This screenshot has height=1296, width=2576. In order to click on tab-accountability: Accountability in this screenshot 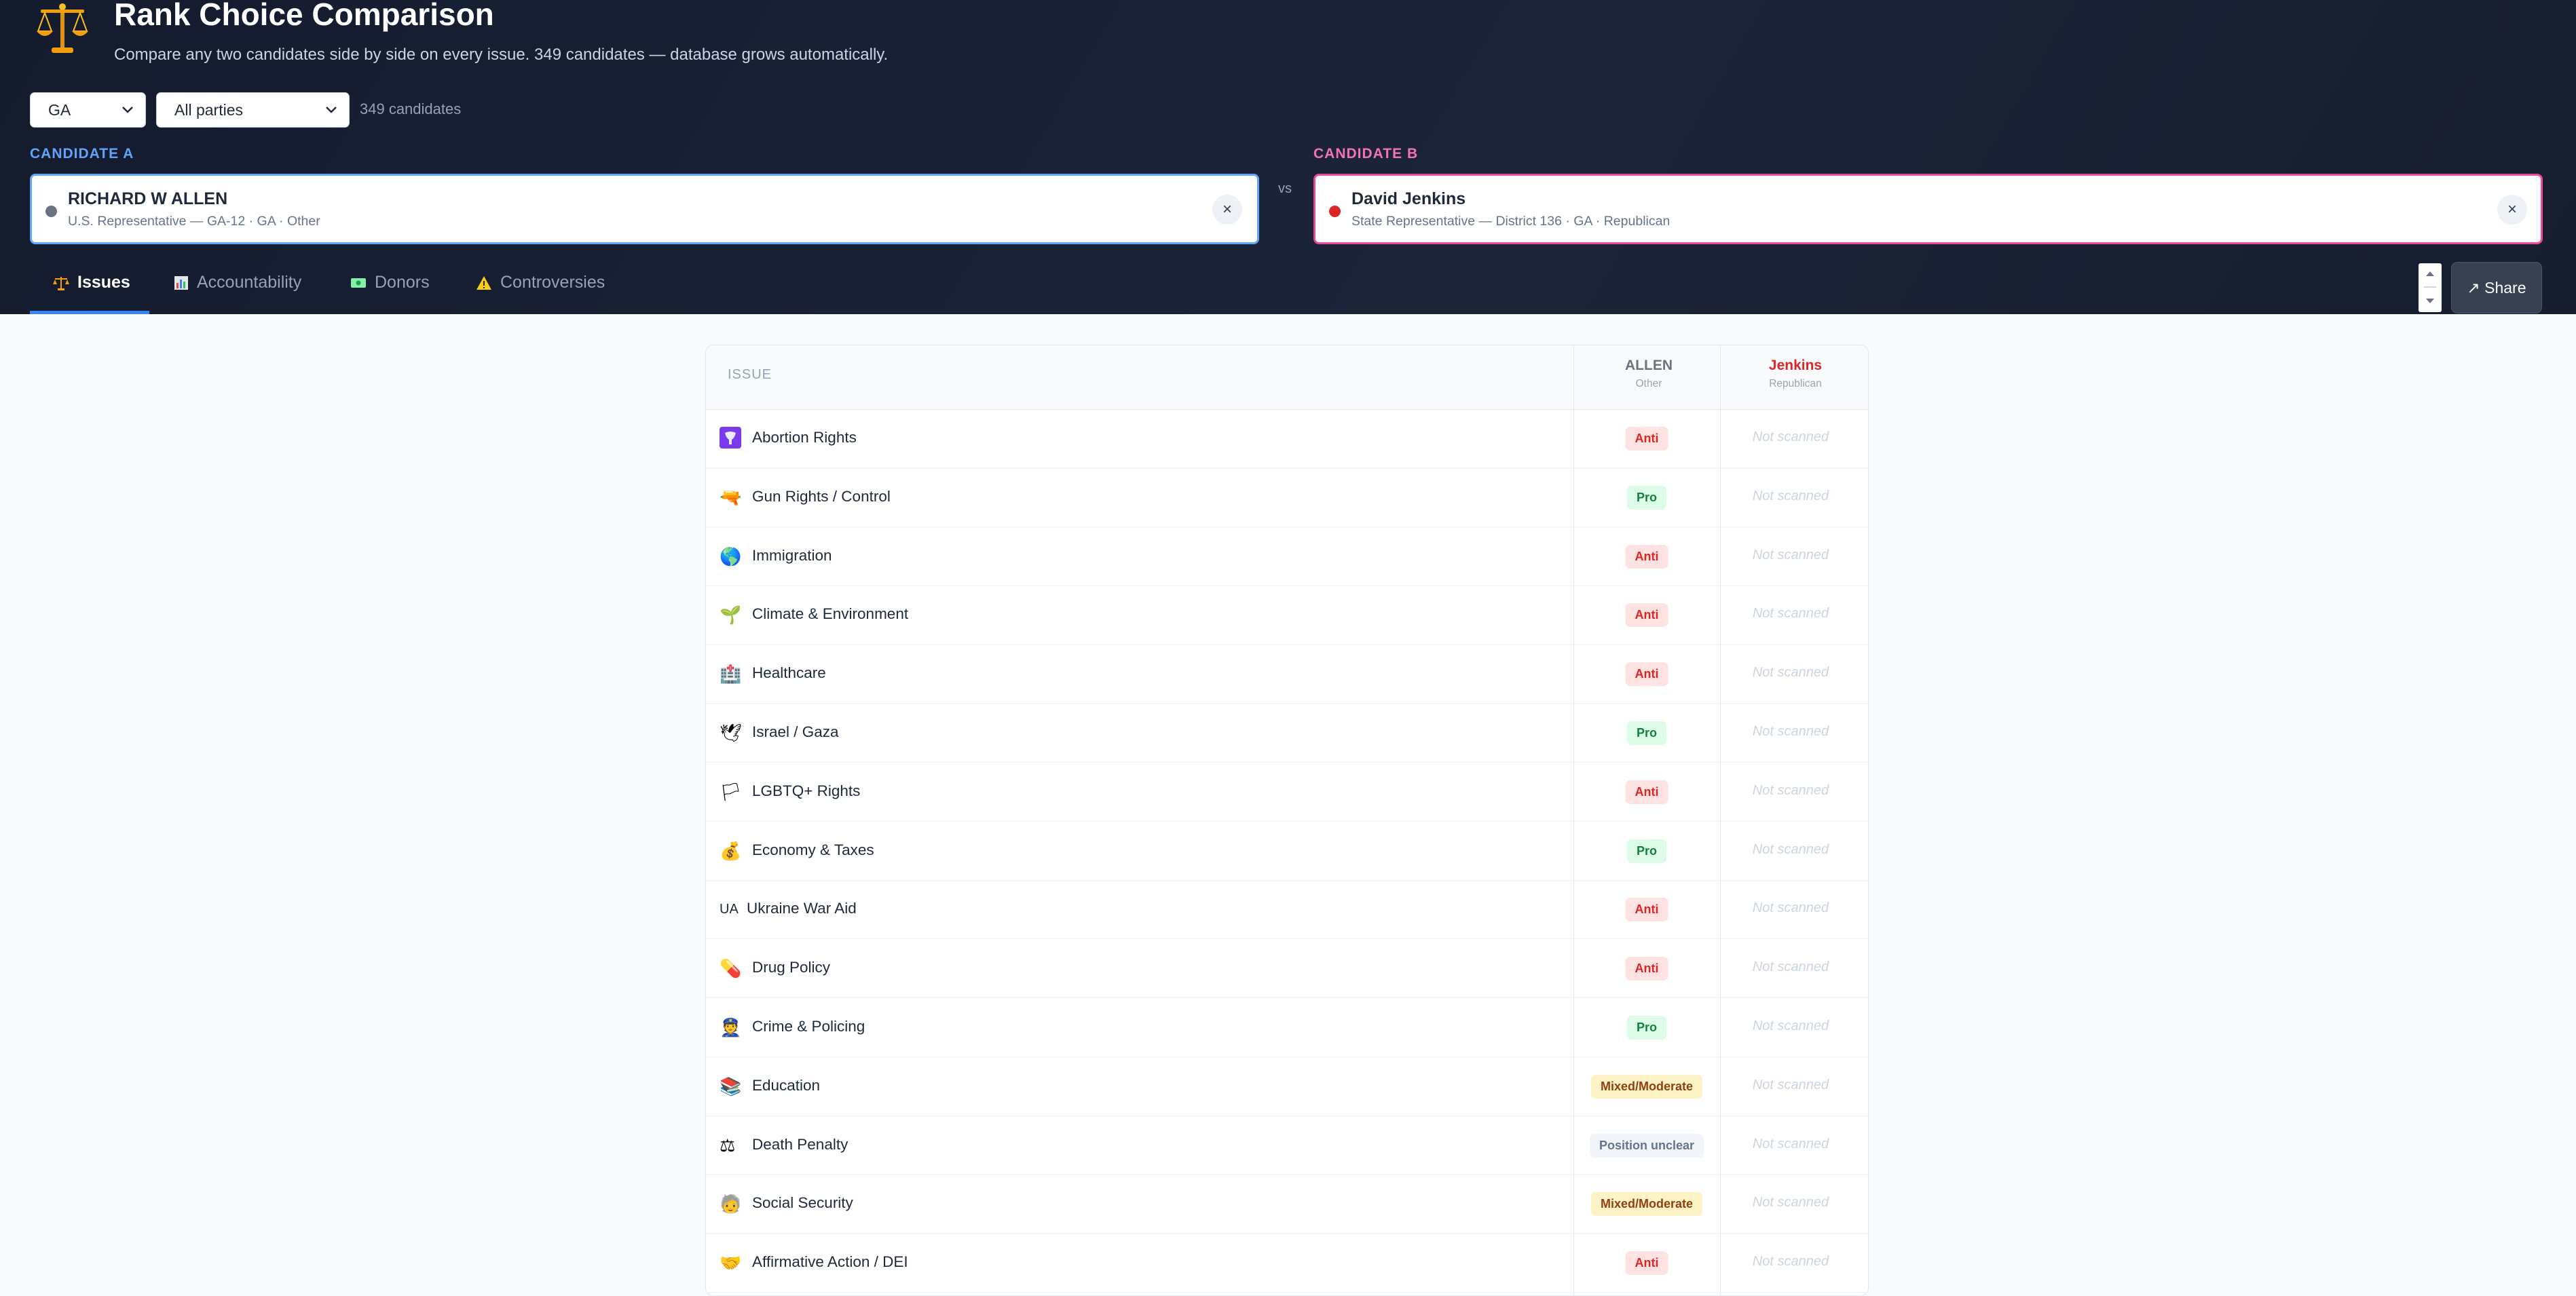, I will do `click(238, 282)`.